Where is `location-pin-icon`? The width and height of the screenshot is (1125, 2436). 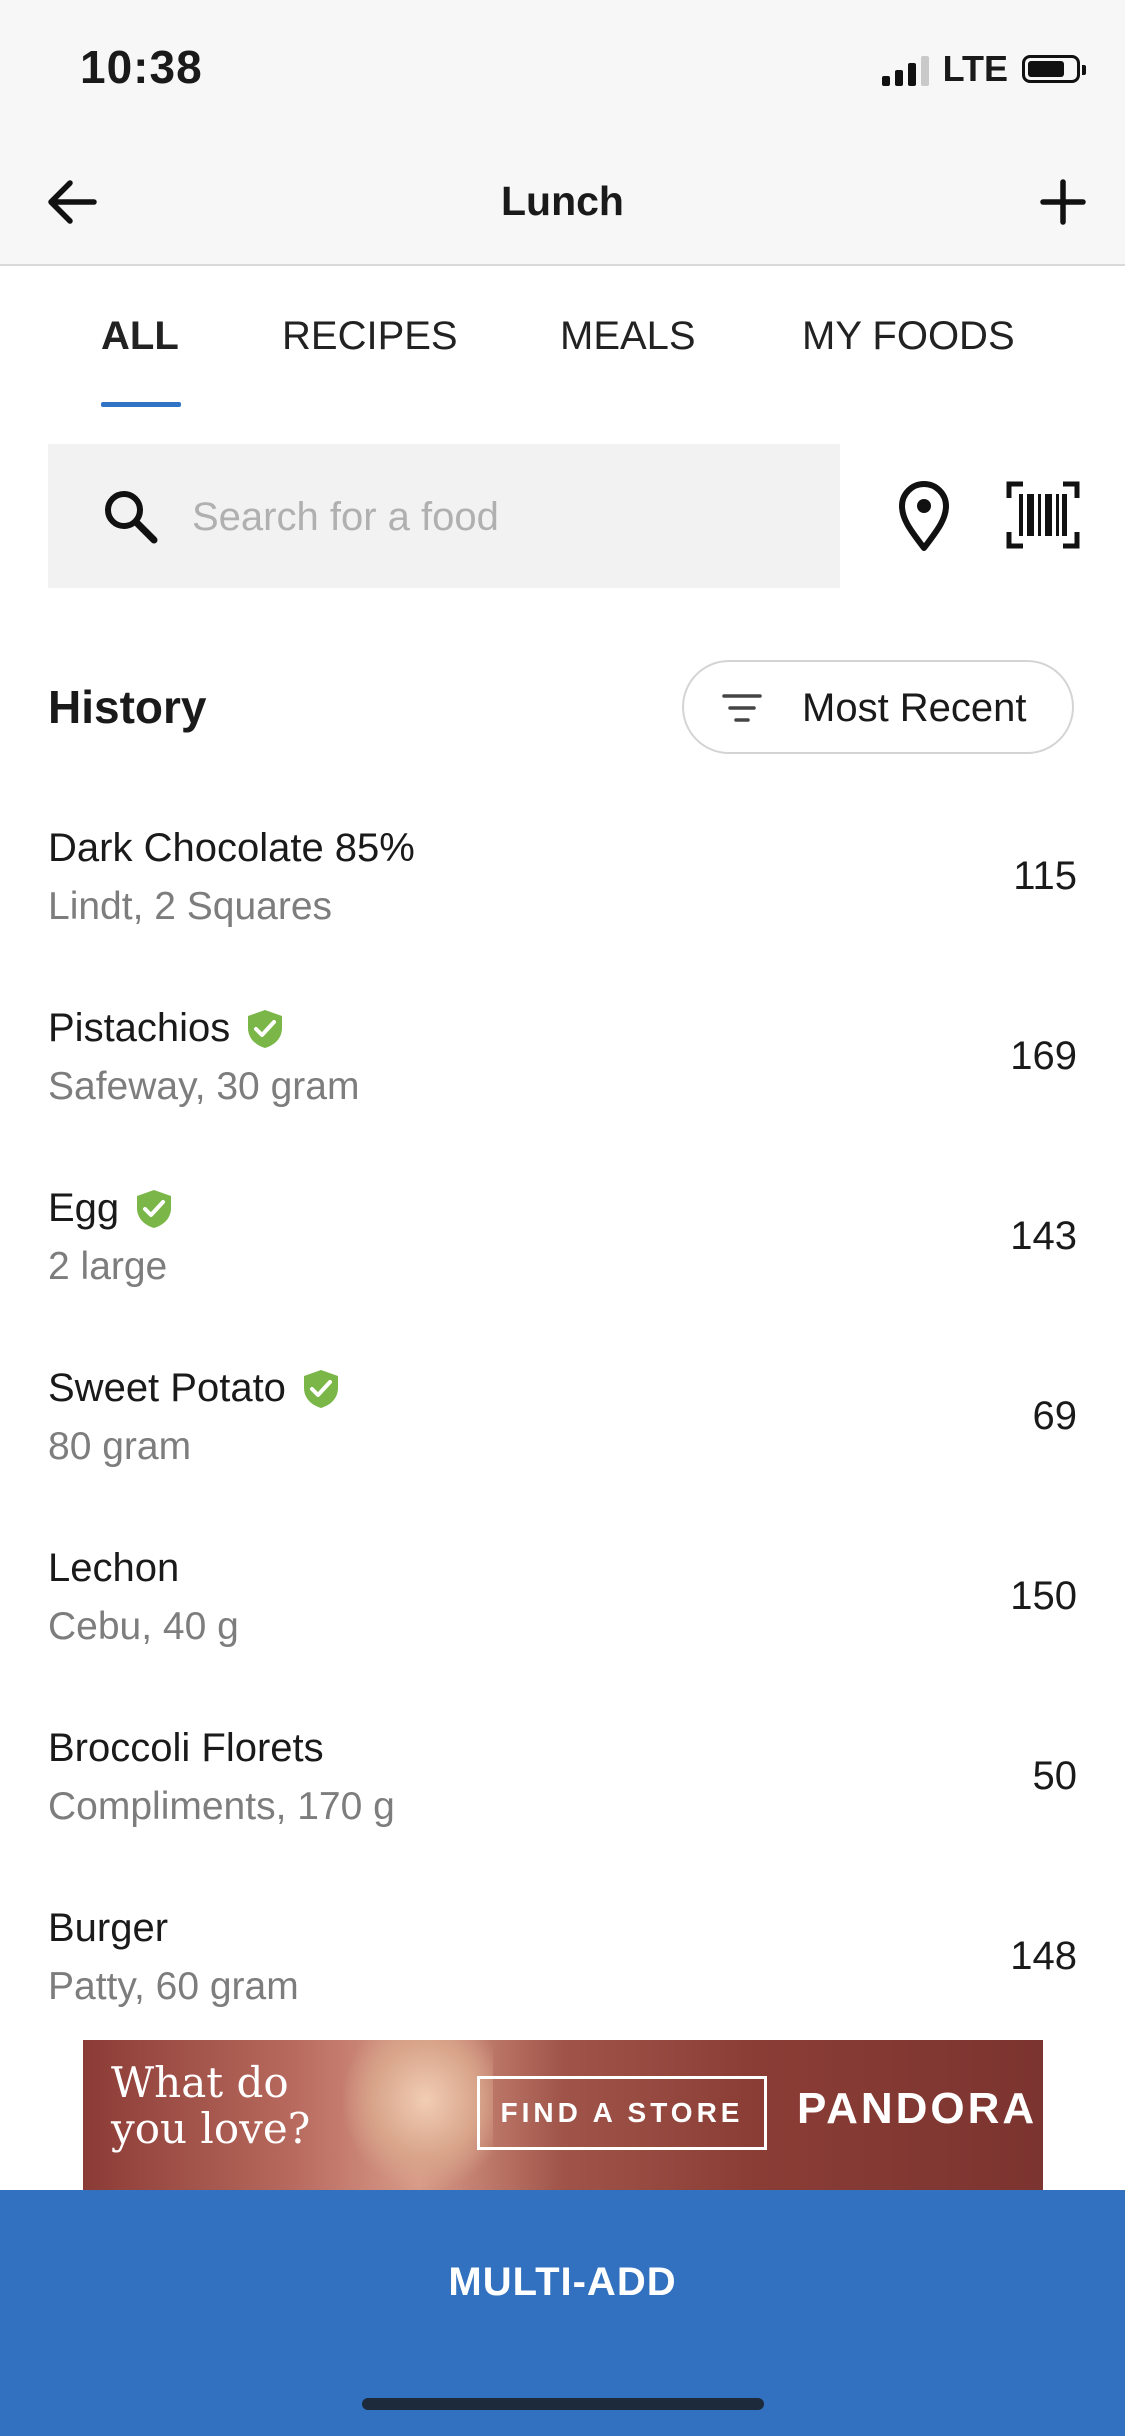
location-pin-icon is located at coordinates (924, 516).